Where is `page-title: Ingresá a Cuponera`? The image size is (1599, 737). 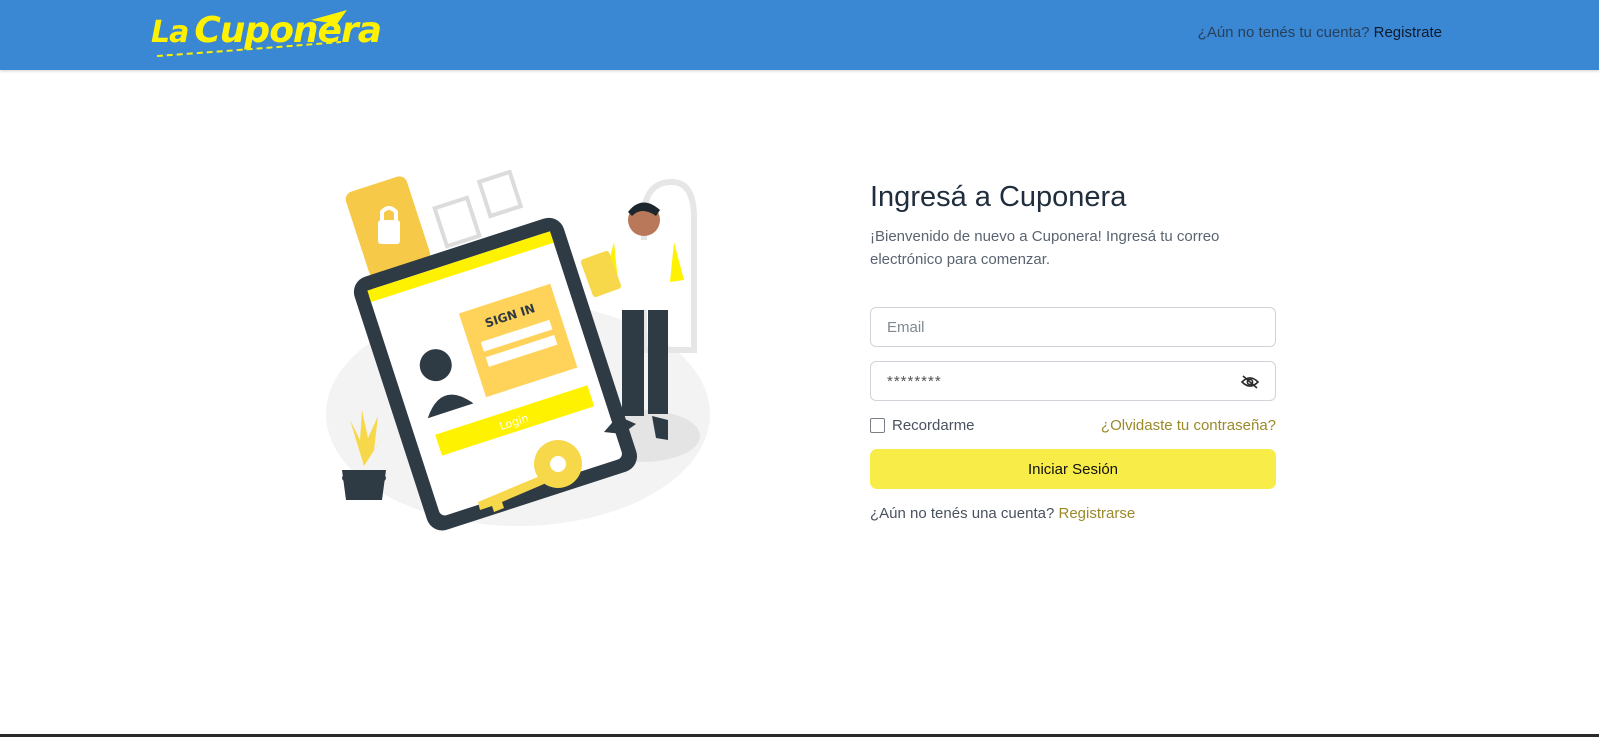 page-title: Ingresá a Cuponera is located at coordinates (998, 197).